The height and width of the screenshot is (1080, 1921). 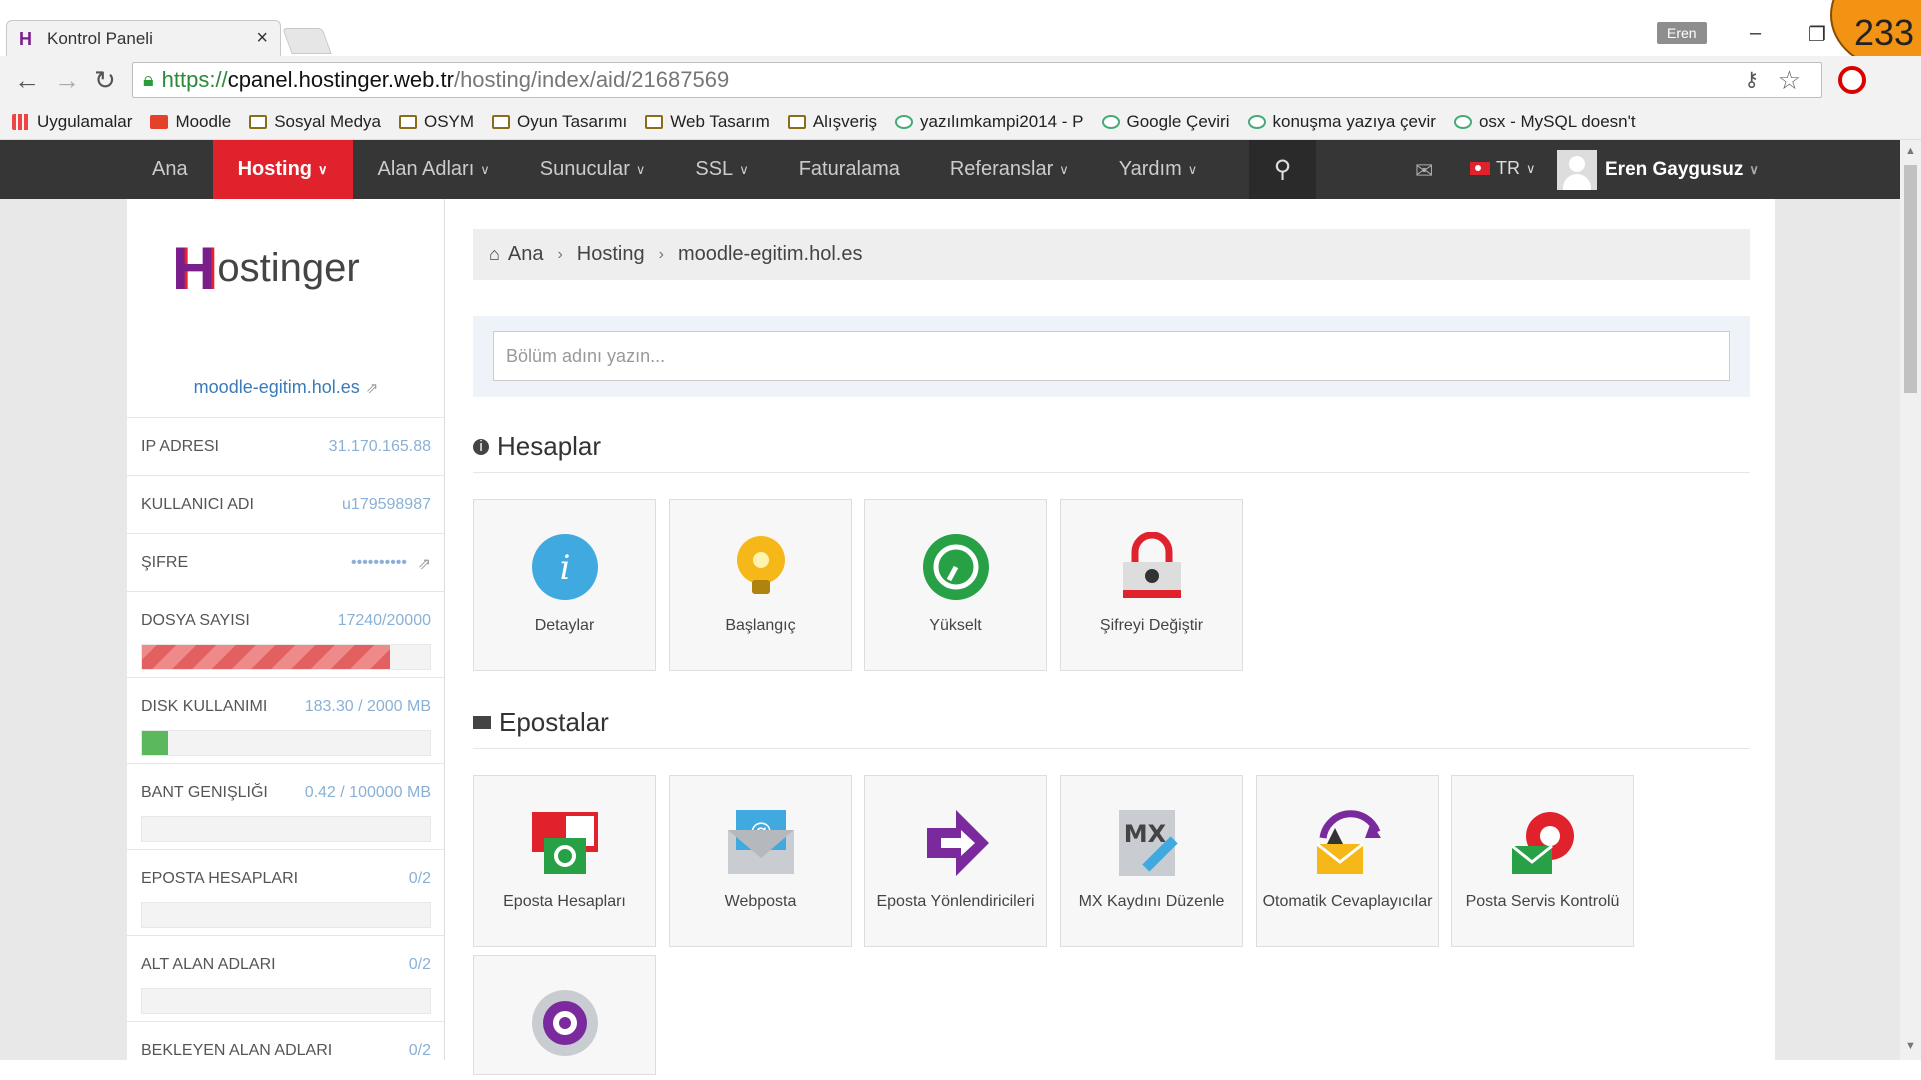 What do you see at coordinates (275, 169) in the screenshot?
I see `nav-label: Hosting` at bounding box center [275, 169].